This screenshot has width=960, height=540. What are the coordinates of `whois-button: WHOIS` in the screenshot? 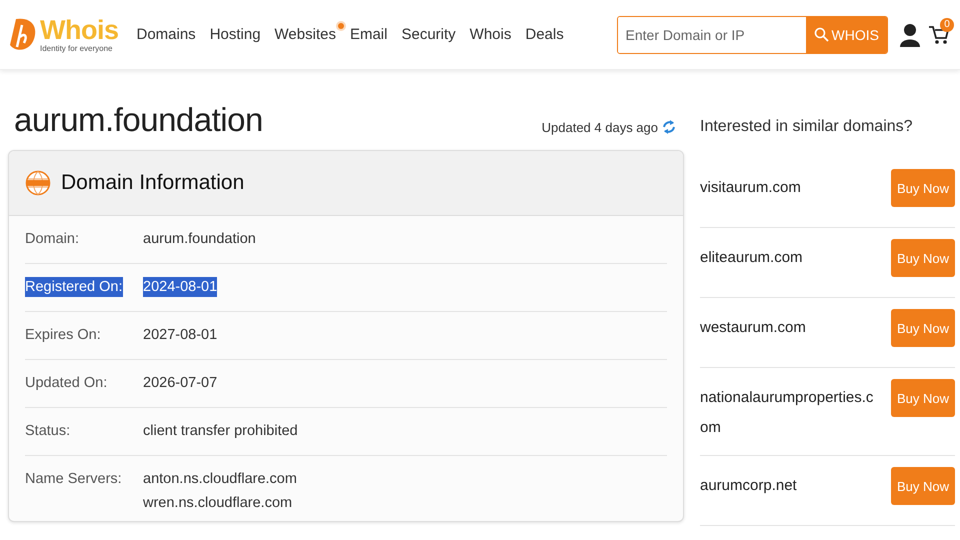 It's located at (846, 34).